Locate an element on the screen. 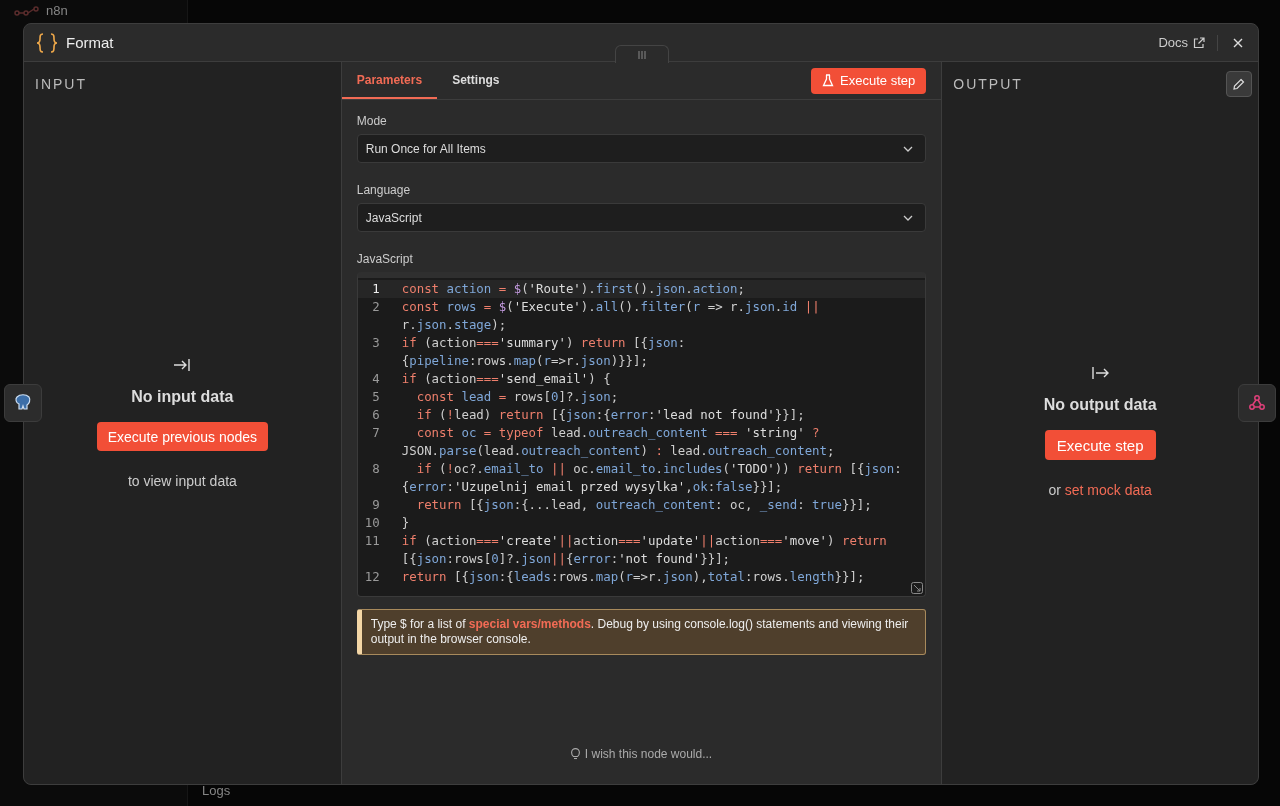 The width and height of the screenshot is (1280, 806). webhook-icon is located at coordinates (1257, 403).